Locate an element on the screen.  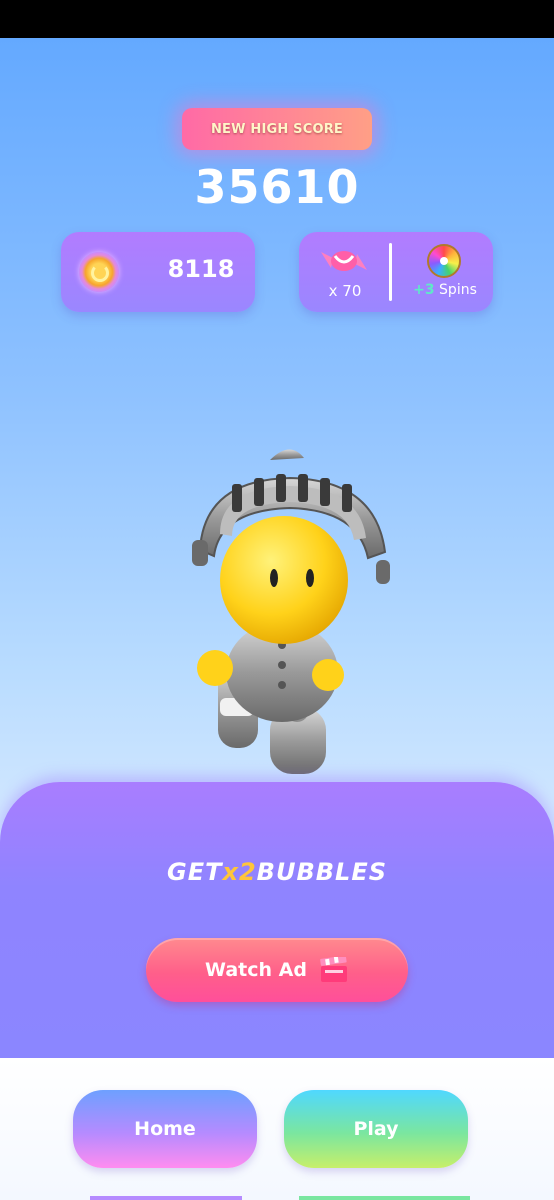
spins-info: +3 Spins is located at coordinates (445, 290).